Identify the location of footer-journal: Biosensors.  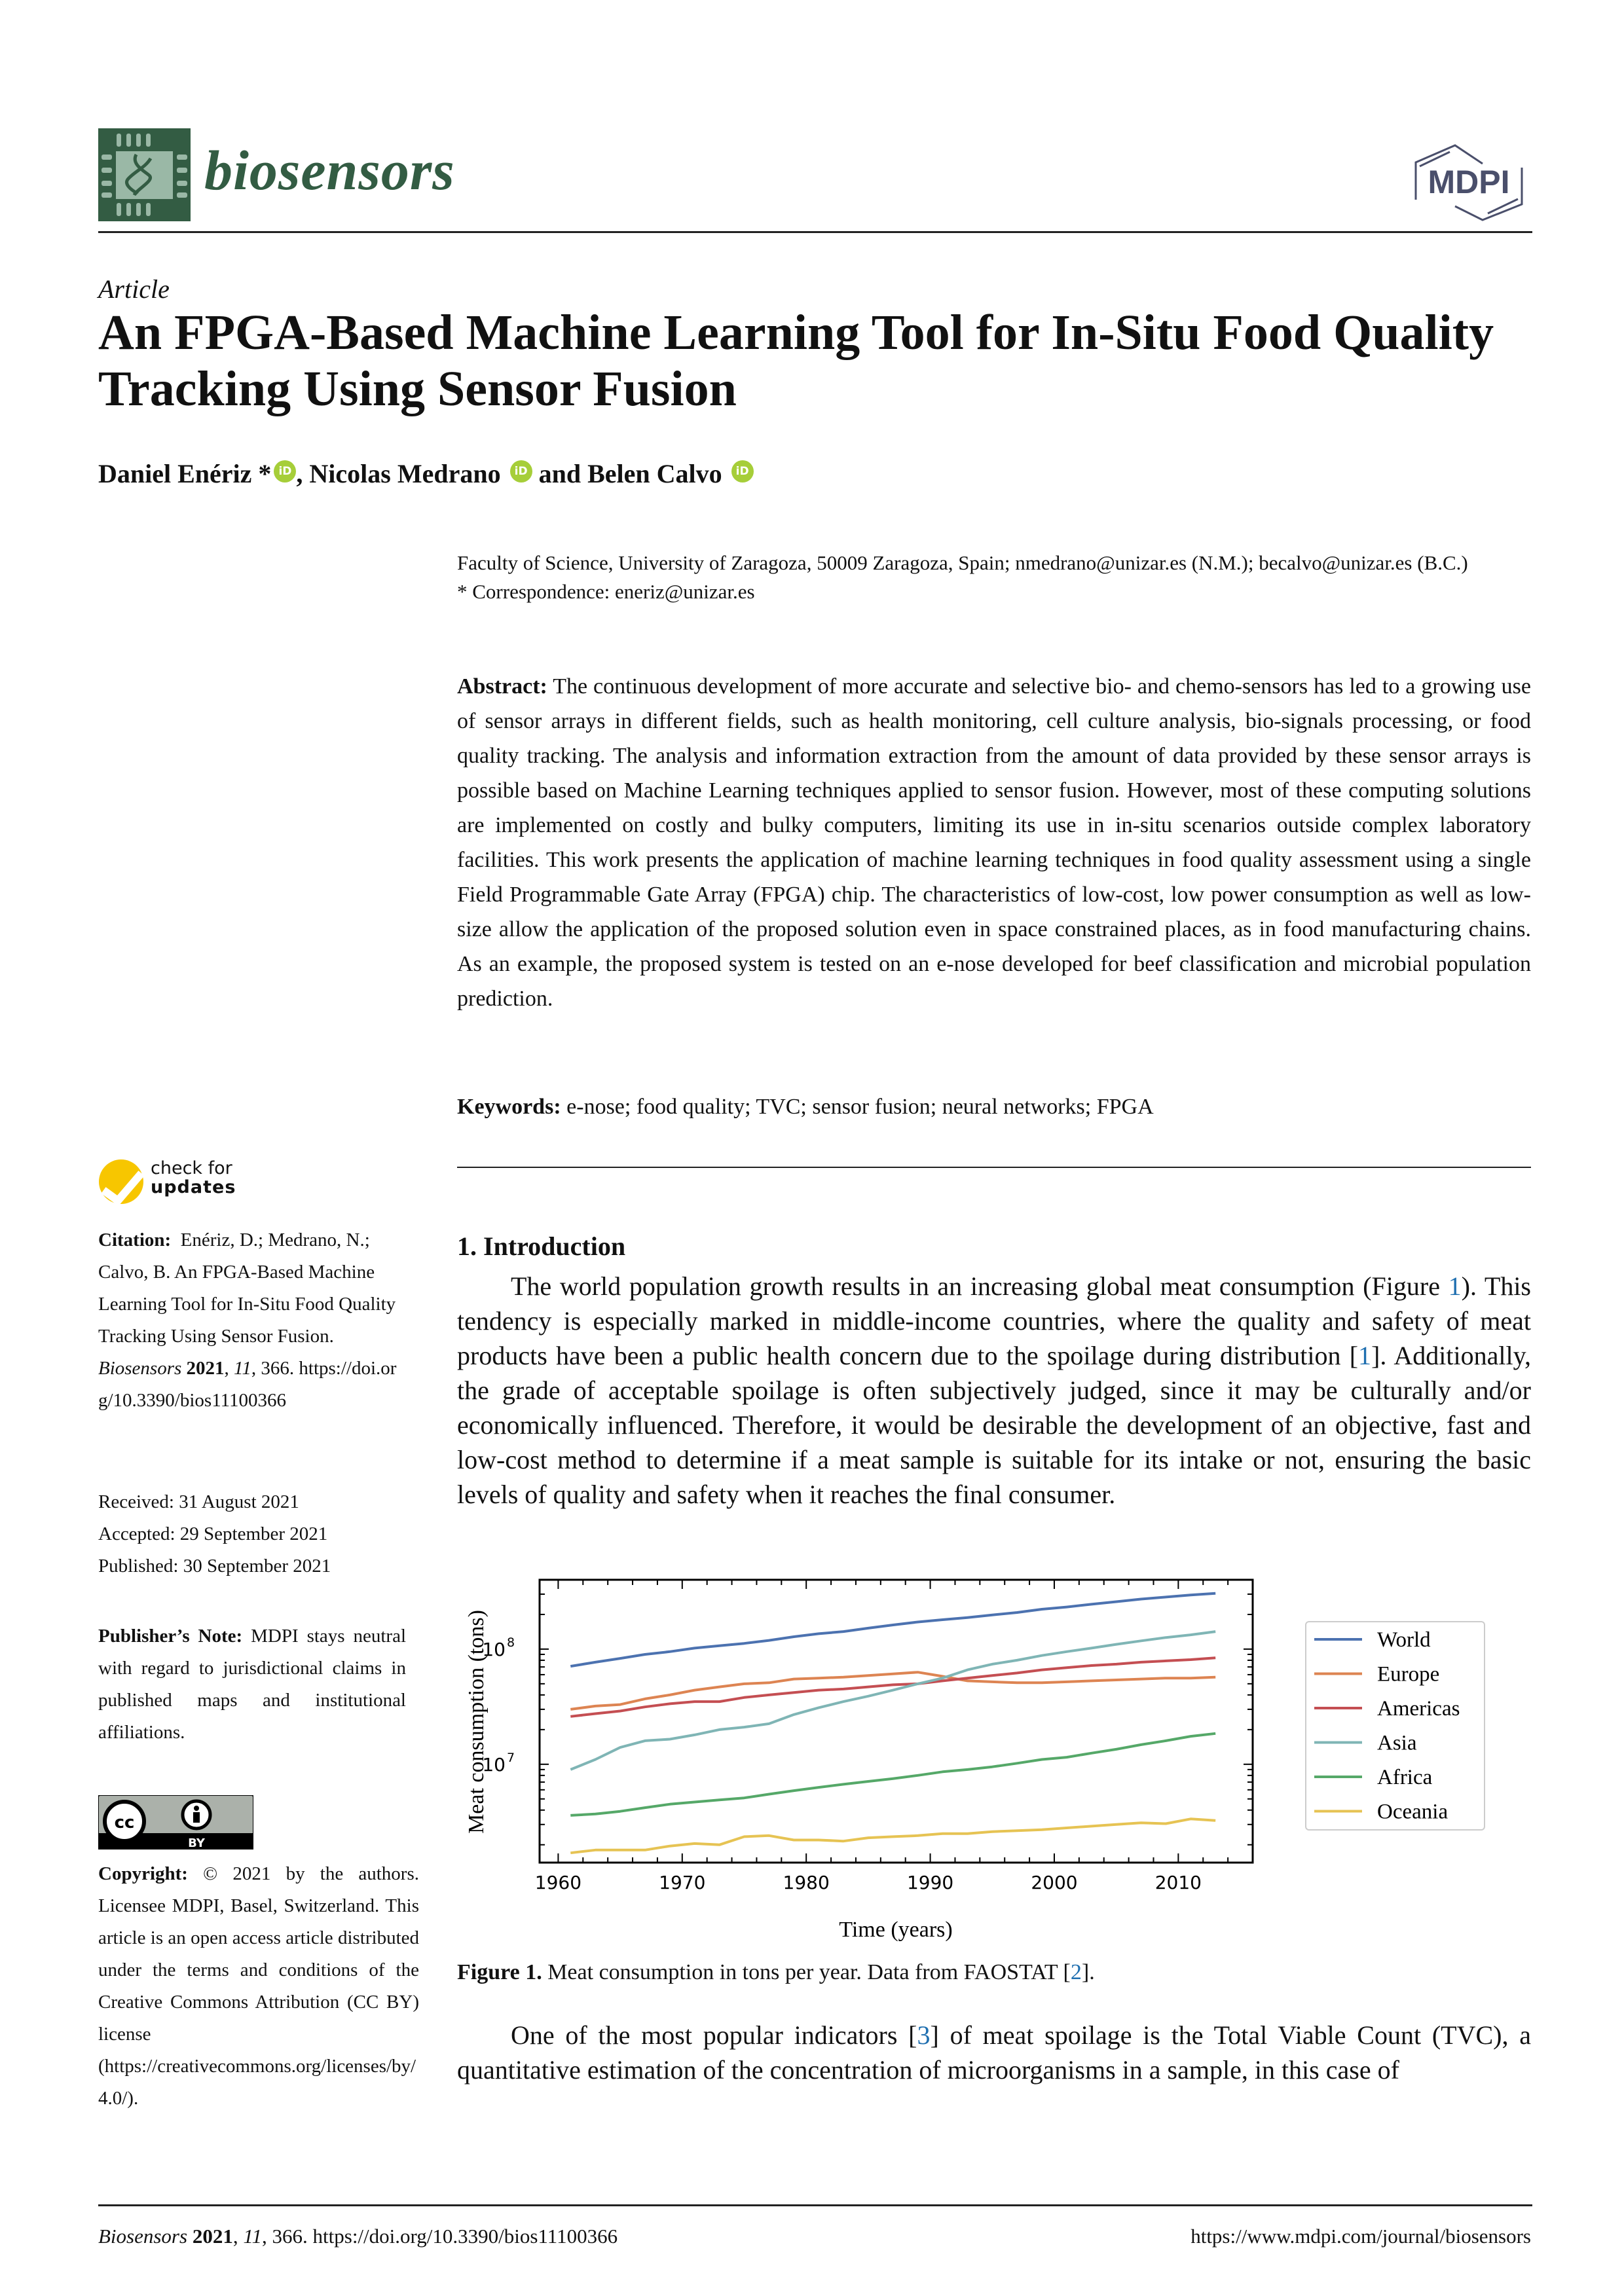
(143, 2236).